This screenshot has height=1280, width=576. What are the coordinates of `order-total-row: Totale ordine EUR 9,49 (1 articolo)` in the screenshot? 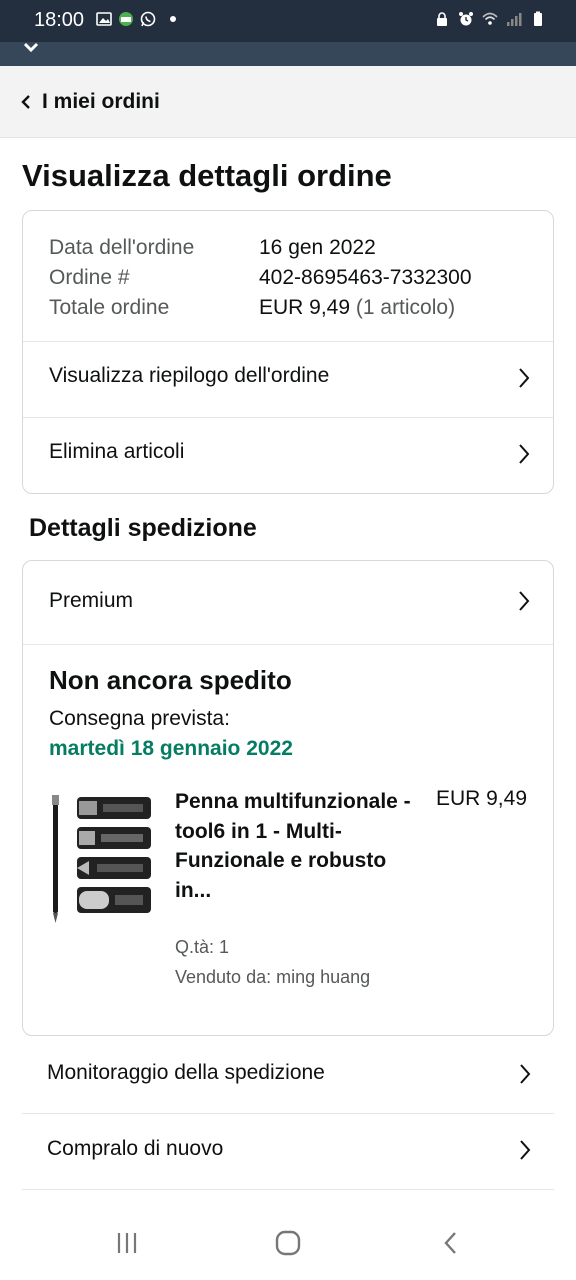 It's located at (260, 308).